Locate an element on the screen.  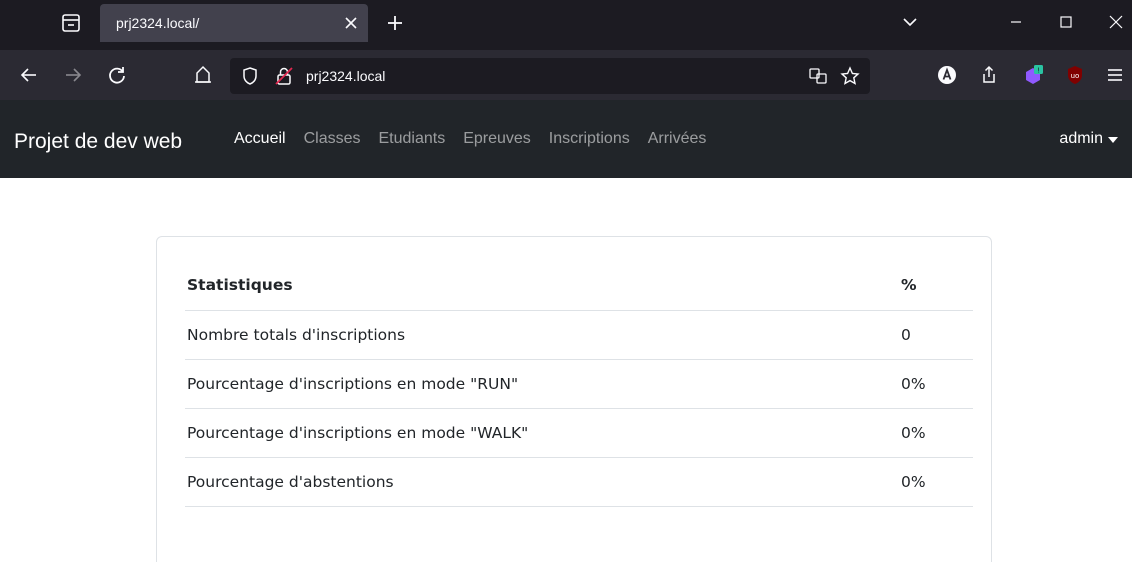
row-value: 0 is located at coordinates (936, 335).